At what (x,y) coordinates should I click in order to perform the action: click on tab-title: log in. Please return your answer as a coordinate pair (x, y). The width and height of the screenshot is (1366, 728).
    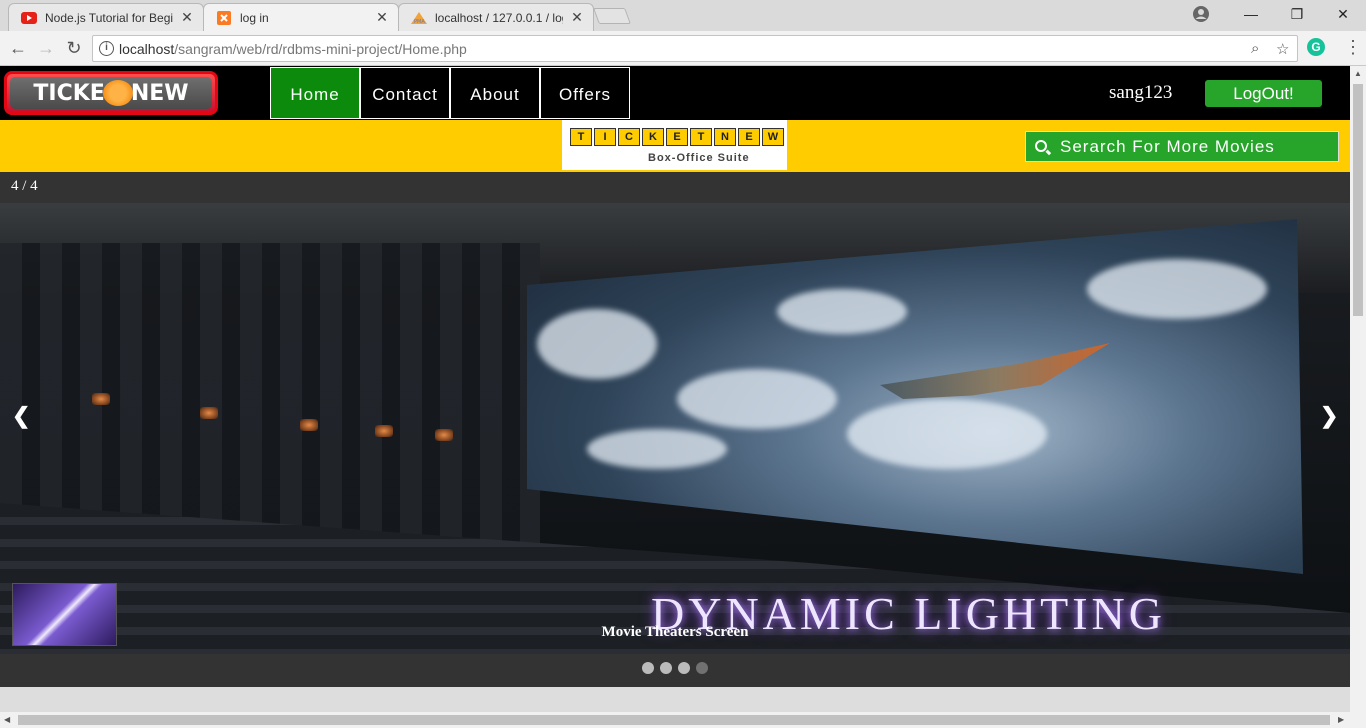
    Looking at the image, I should click on (254, 17).